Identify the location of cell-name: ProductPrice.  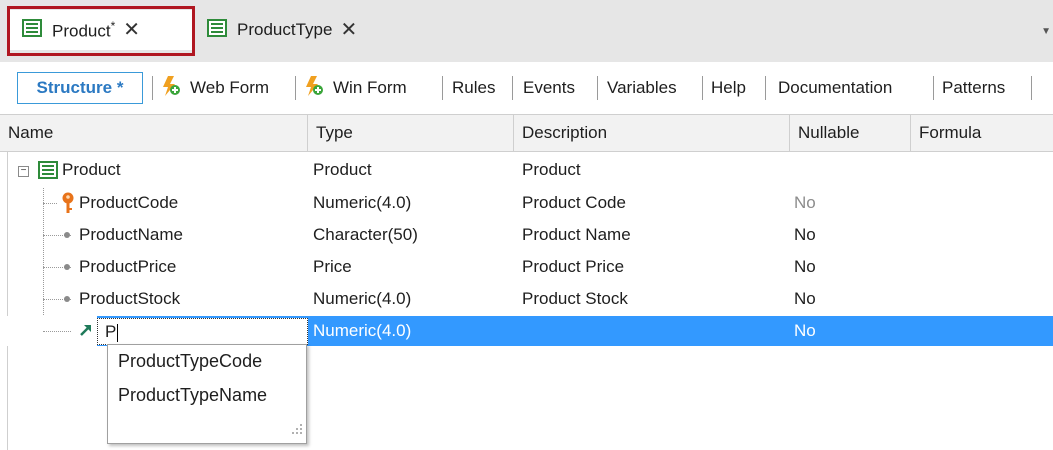
(128, 266).